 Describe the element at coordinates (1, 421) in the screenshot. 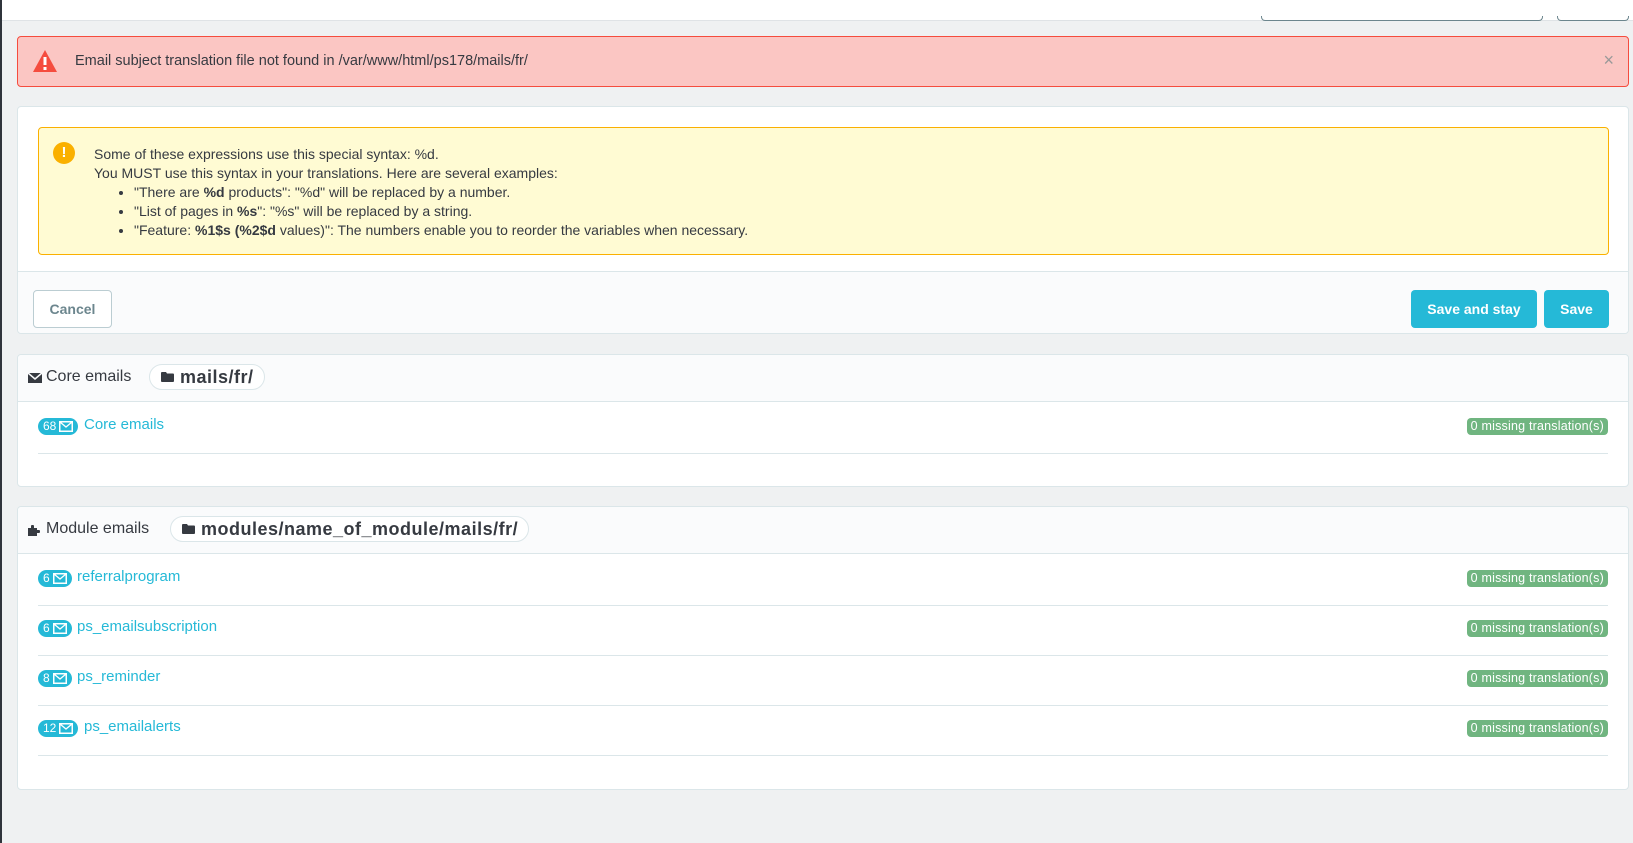

I see `left-rail` at that location.